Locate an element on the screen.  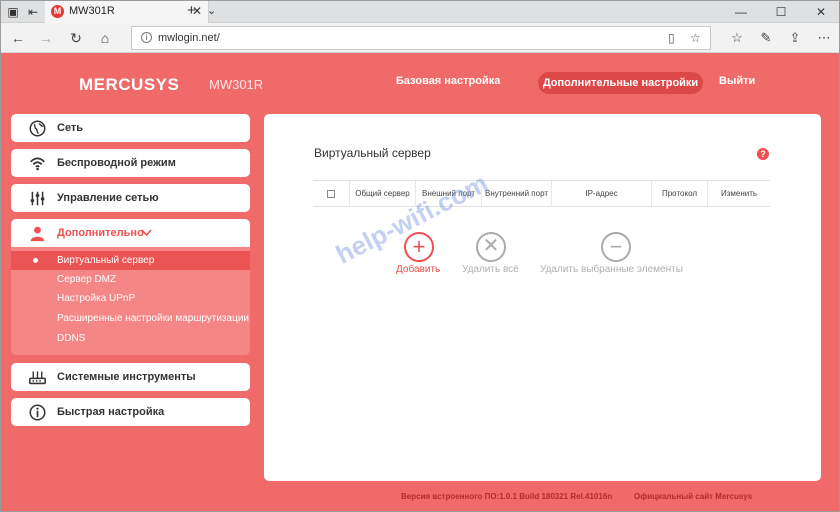
tab-bar: ▣ ⇤ M MW301R ✕ + ⌄ — ☐ ✕ is located at coordinates (420, 12).